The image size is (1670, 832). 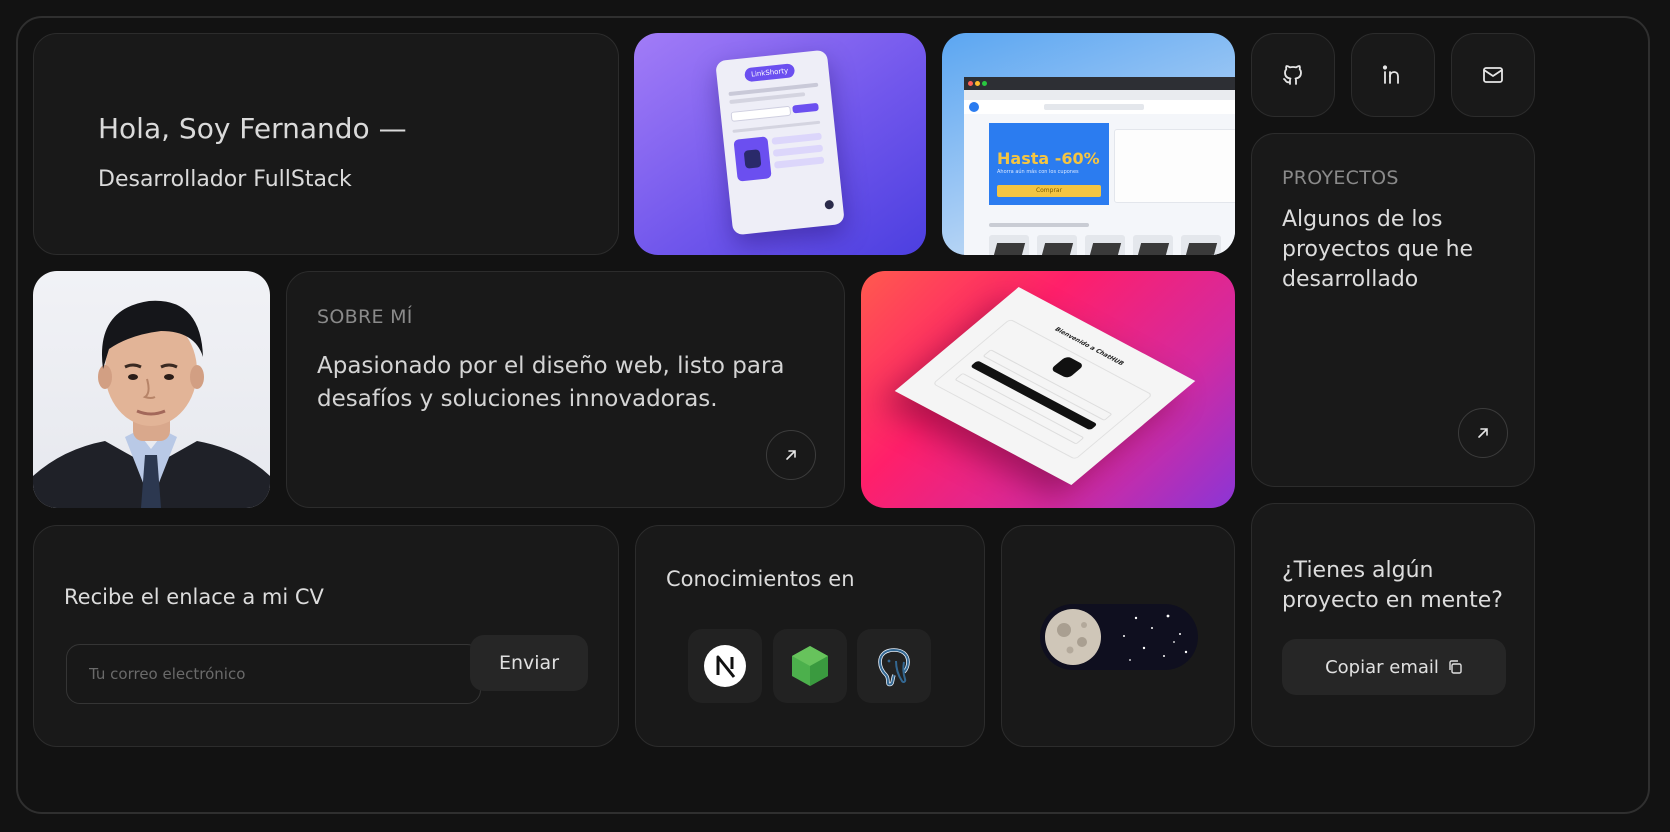 I want to click on shop-promo-subtext: Ahorra aún más con los cupones, so click(x=1038, y=172).